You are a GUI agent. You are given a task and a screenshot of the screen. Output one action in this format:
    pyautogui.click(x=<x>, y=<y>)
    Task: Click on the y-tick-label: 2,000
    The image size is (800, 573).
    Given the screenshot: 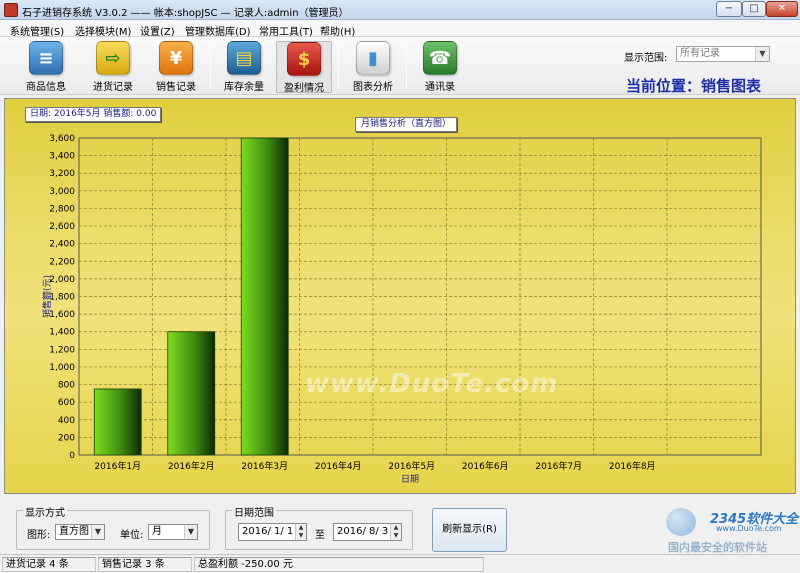 What is the action you would take?
    pyautogui.click(x=62, y=280)
    